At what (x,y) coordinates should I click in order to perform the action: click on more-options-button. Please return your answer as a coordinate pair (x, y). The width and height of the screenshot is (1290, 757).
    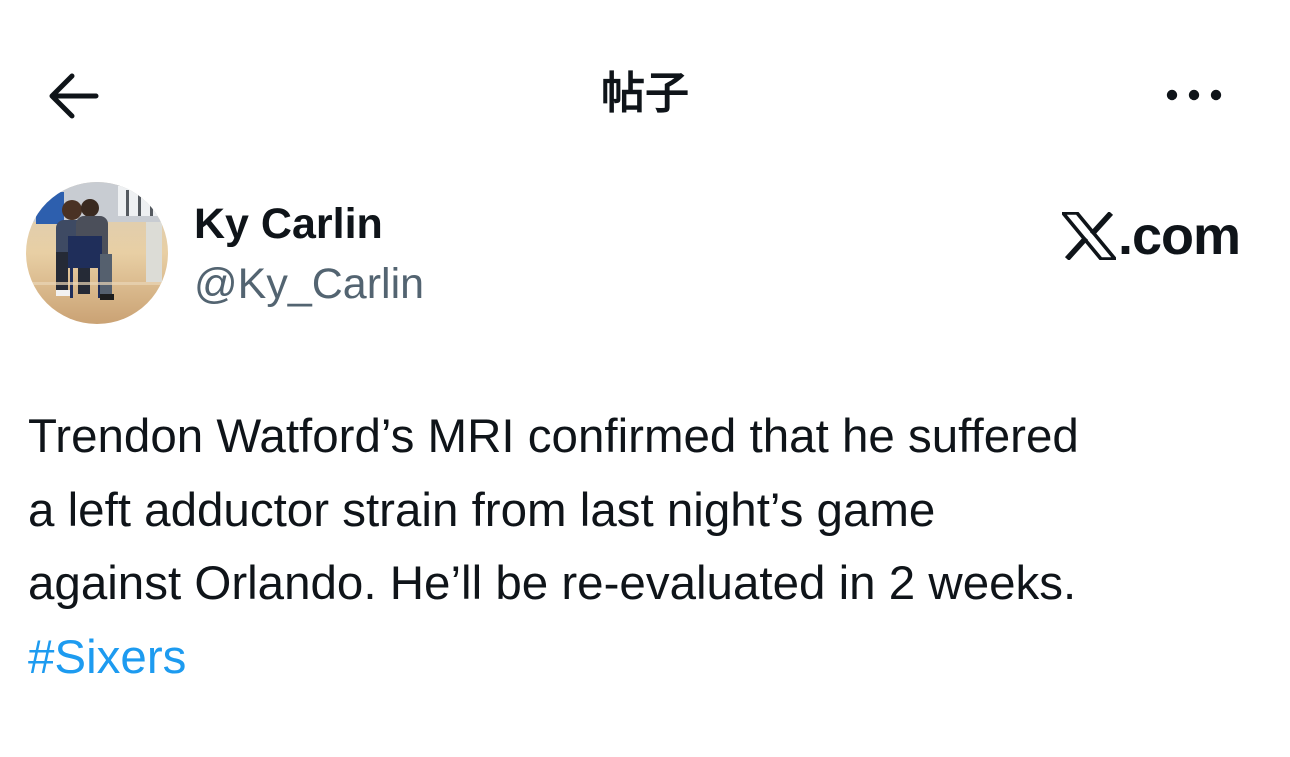
    Looking at the image, I should click on (1195, 96).